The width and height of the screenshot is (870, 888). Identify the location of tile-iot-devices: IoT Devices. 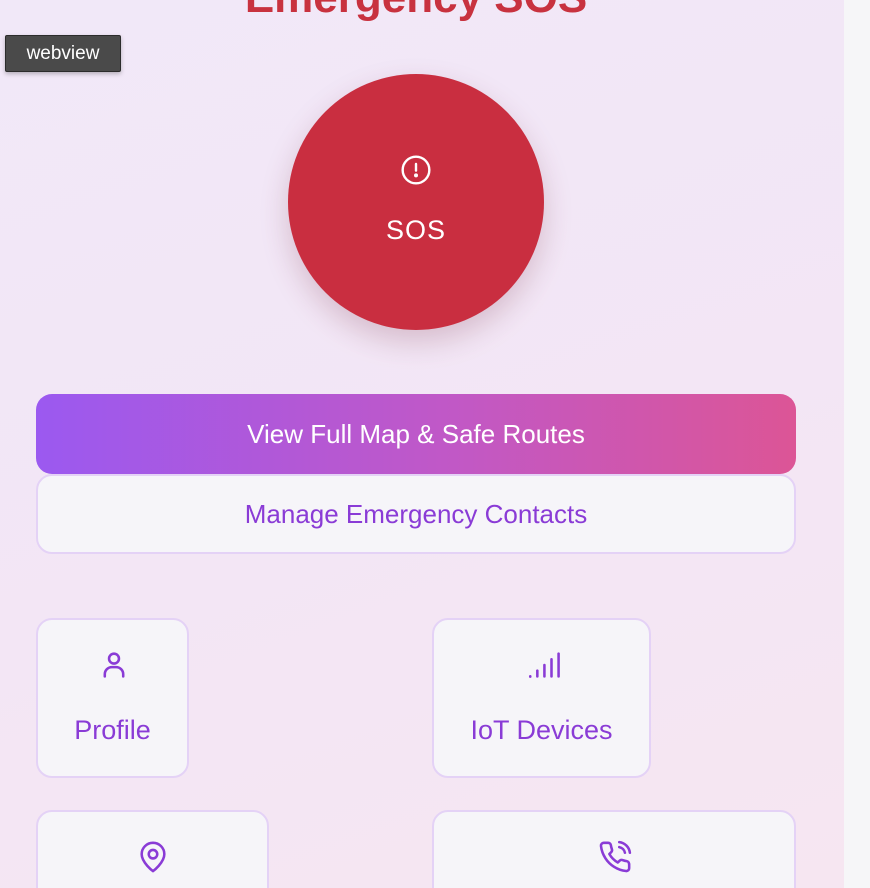
(541, 698).